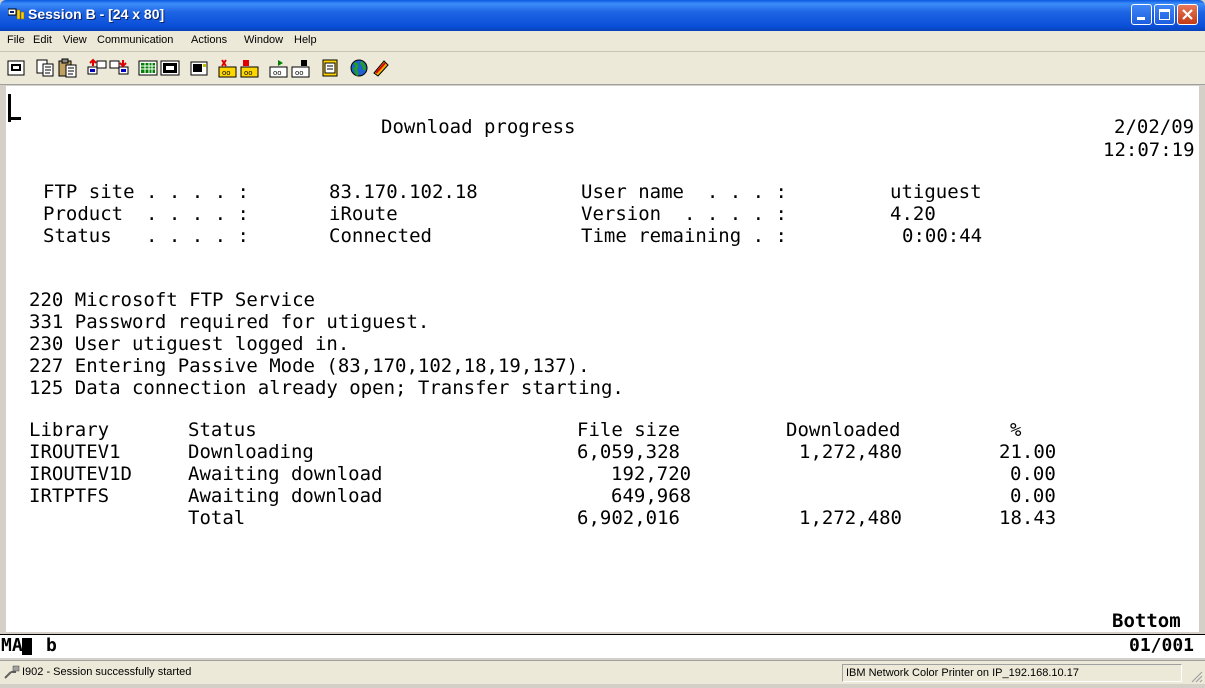 The height and width of the screenshot is (688, 1205). Describe the element at coordinates (363, 214) in the screenshot. I see `product-value: iRoute` at that location.